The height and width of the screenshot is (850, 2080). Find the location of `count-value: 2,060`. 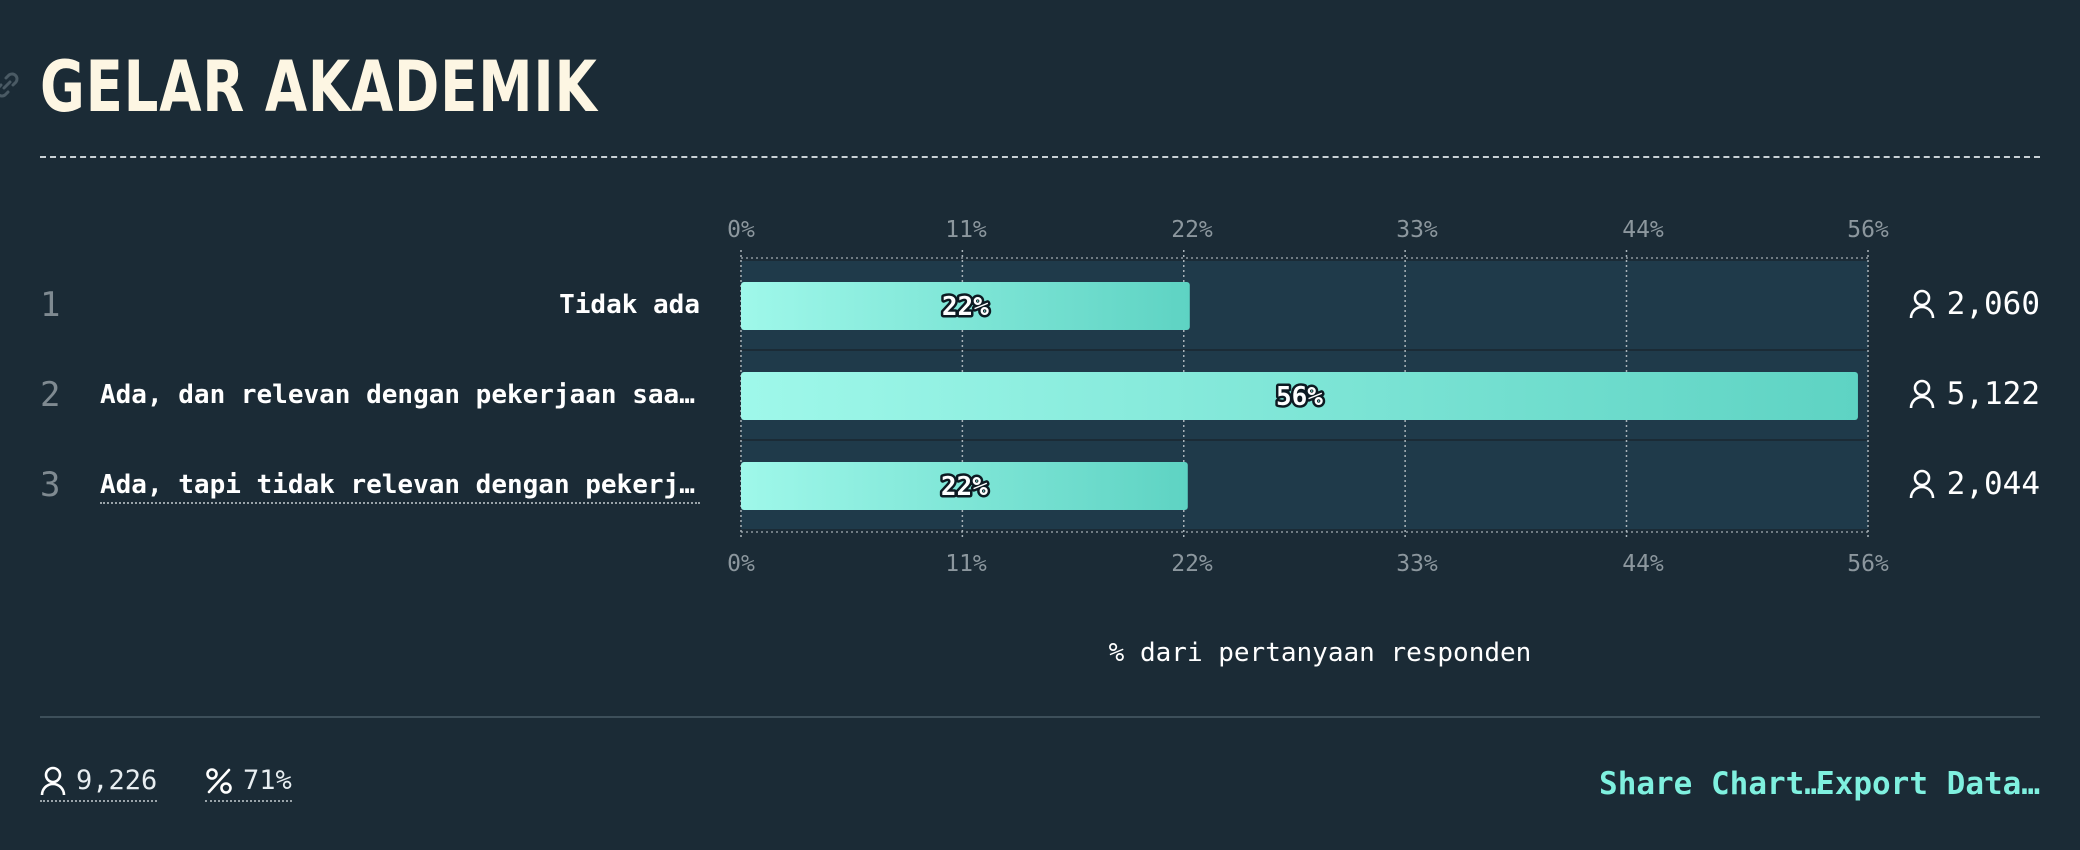

count-value: 2,060 is located at coordinates (1993, 304).